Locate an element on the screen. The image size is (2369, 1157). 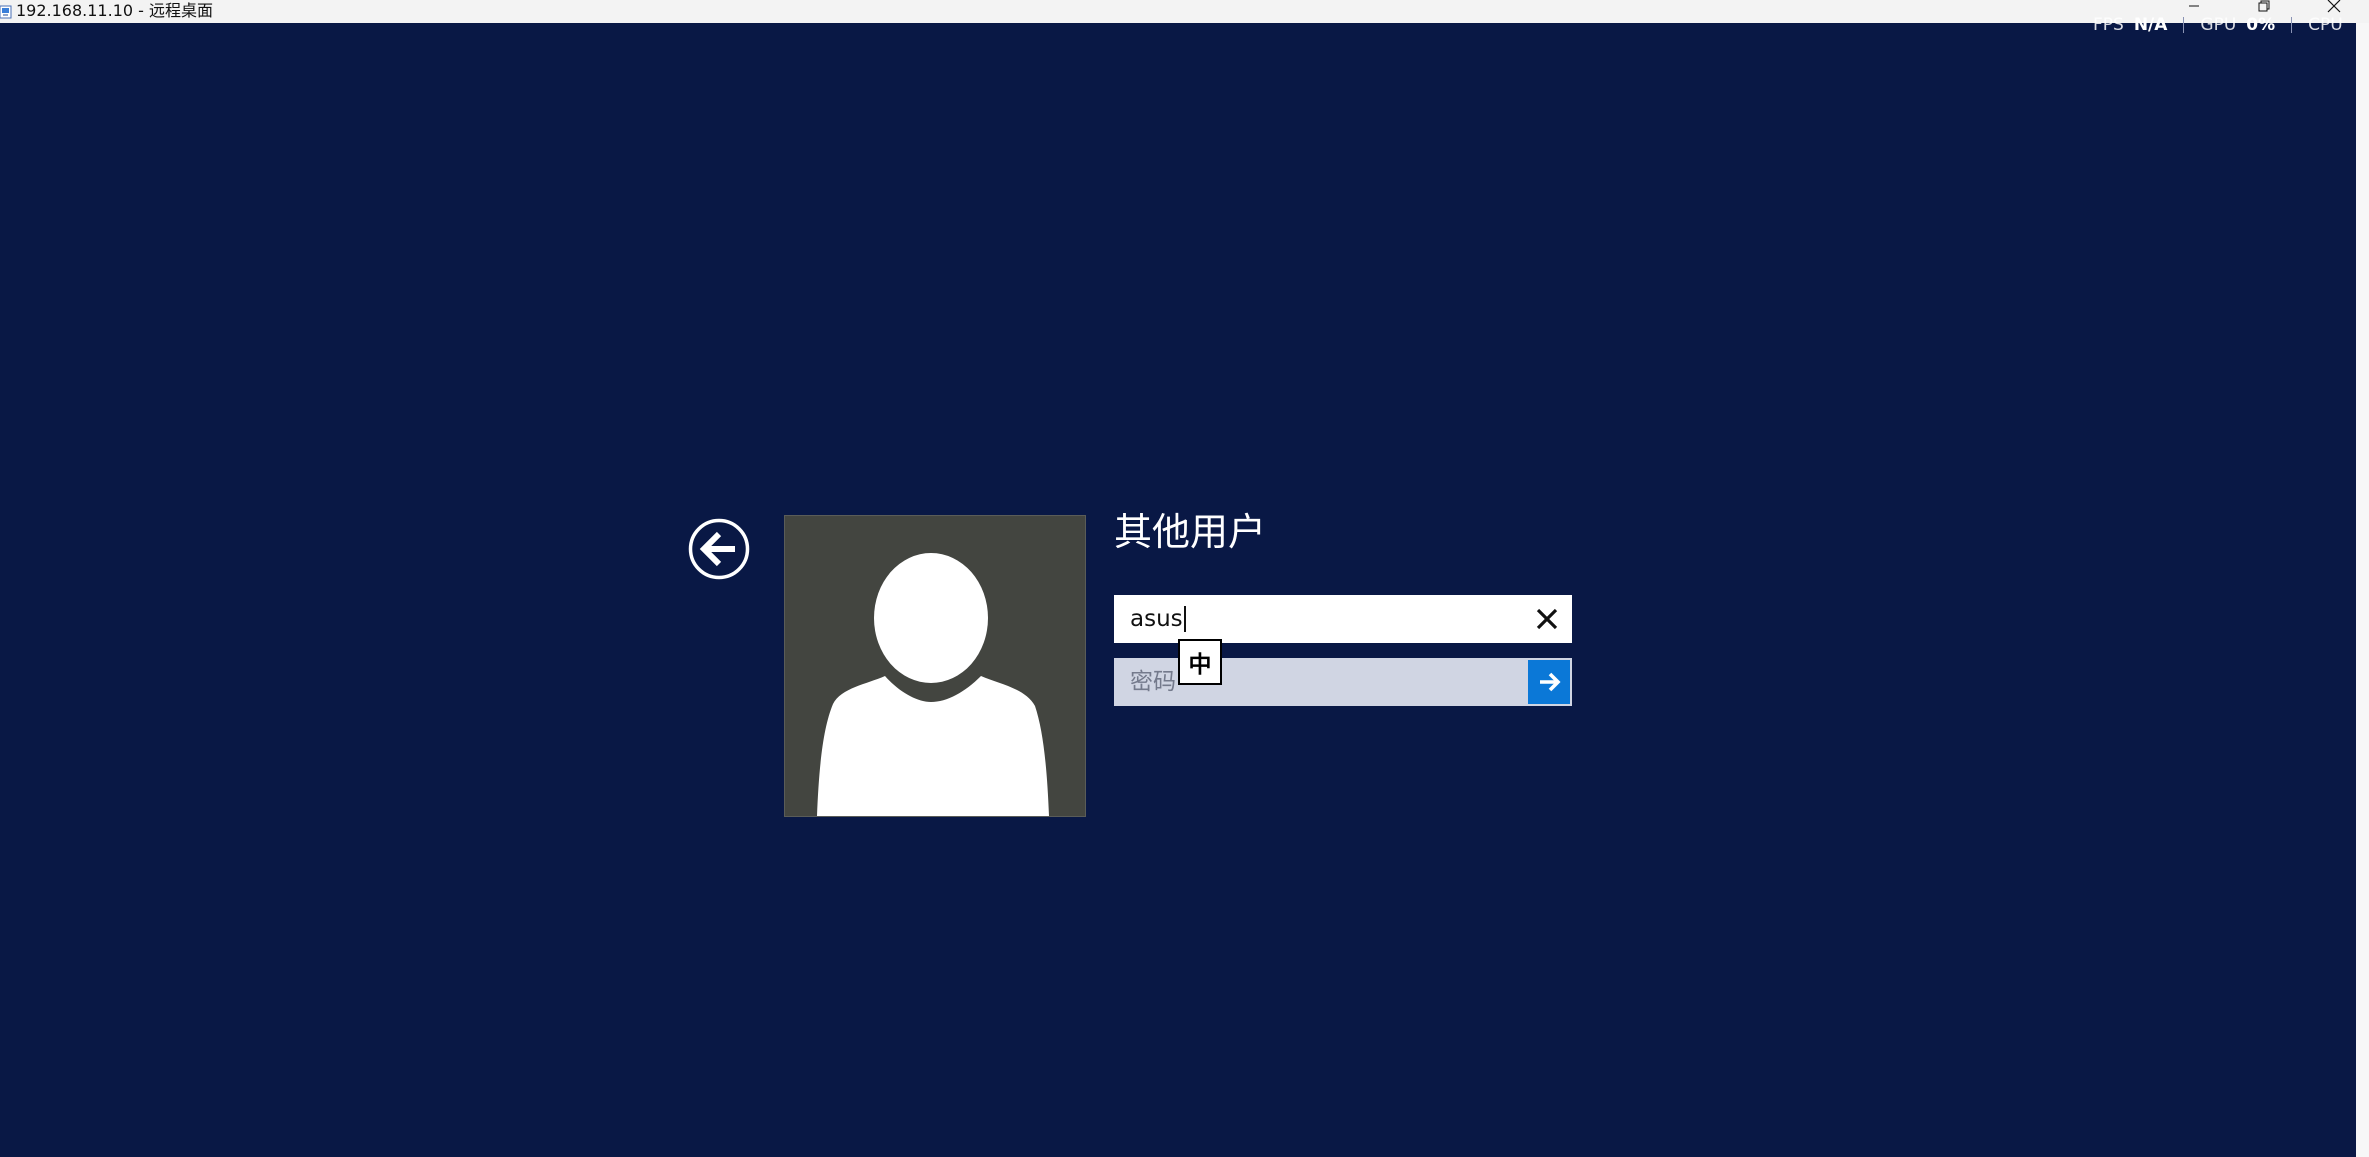
user-silhouette-icon is located at coordinates (935, 666).